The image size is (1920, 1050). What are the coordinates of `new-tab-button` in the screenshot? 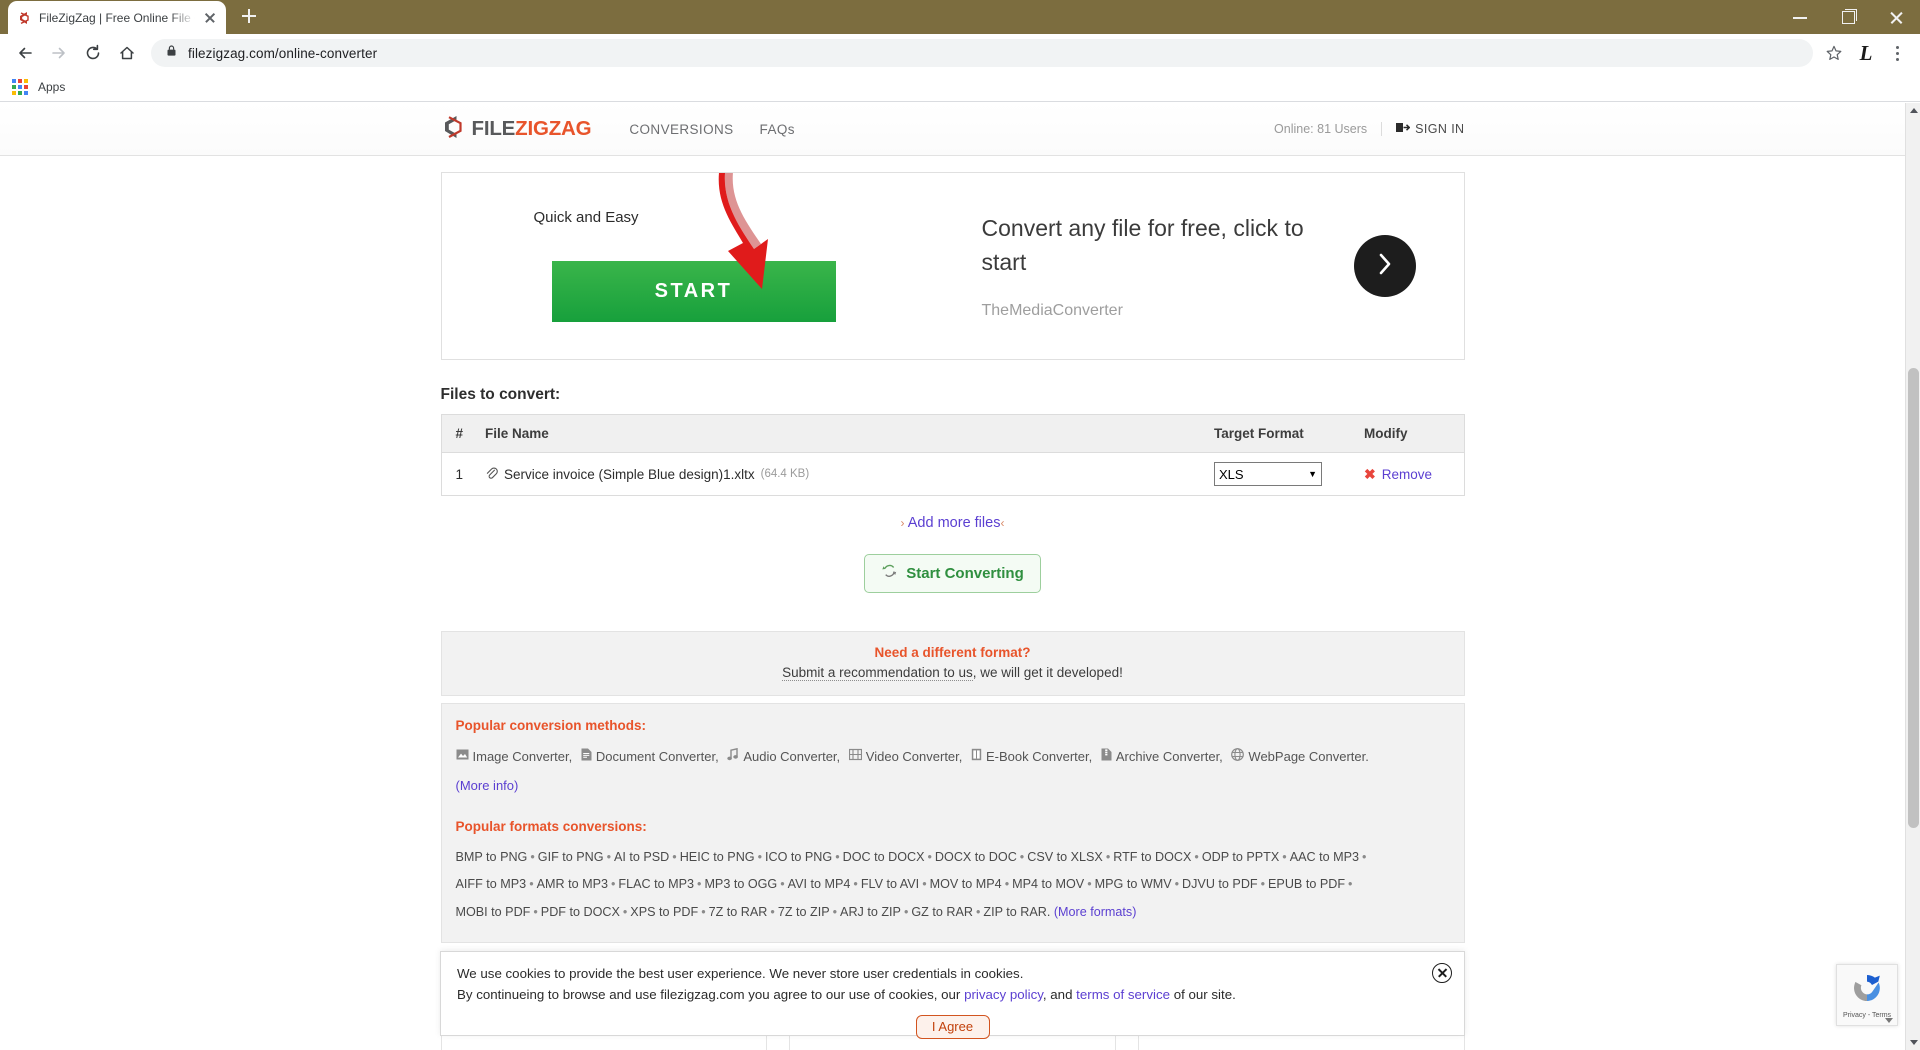 It's located at (249, 16).